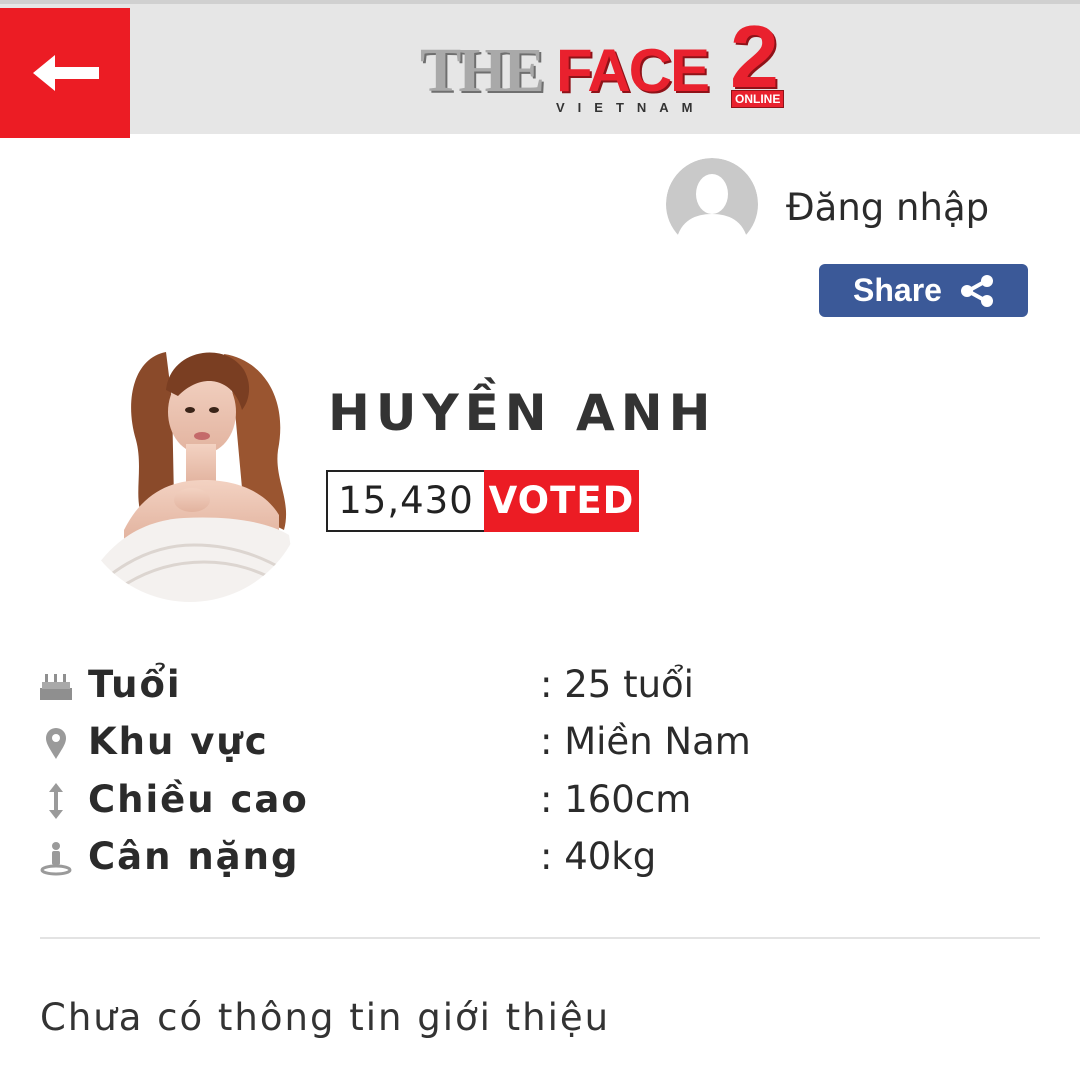 Image resolution: width=1080 pixels, height=1080 pixels. Describe the element at coordinates (633, 70) in the screenshot. I see `logo-face-text: FACE` at that location.